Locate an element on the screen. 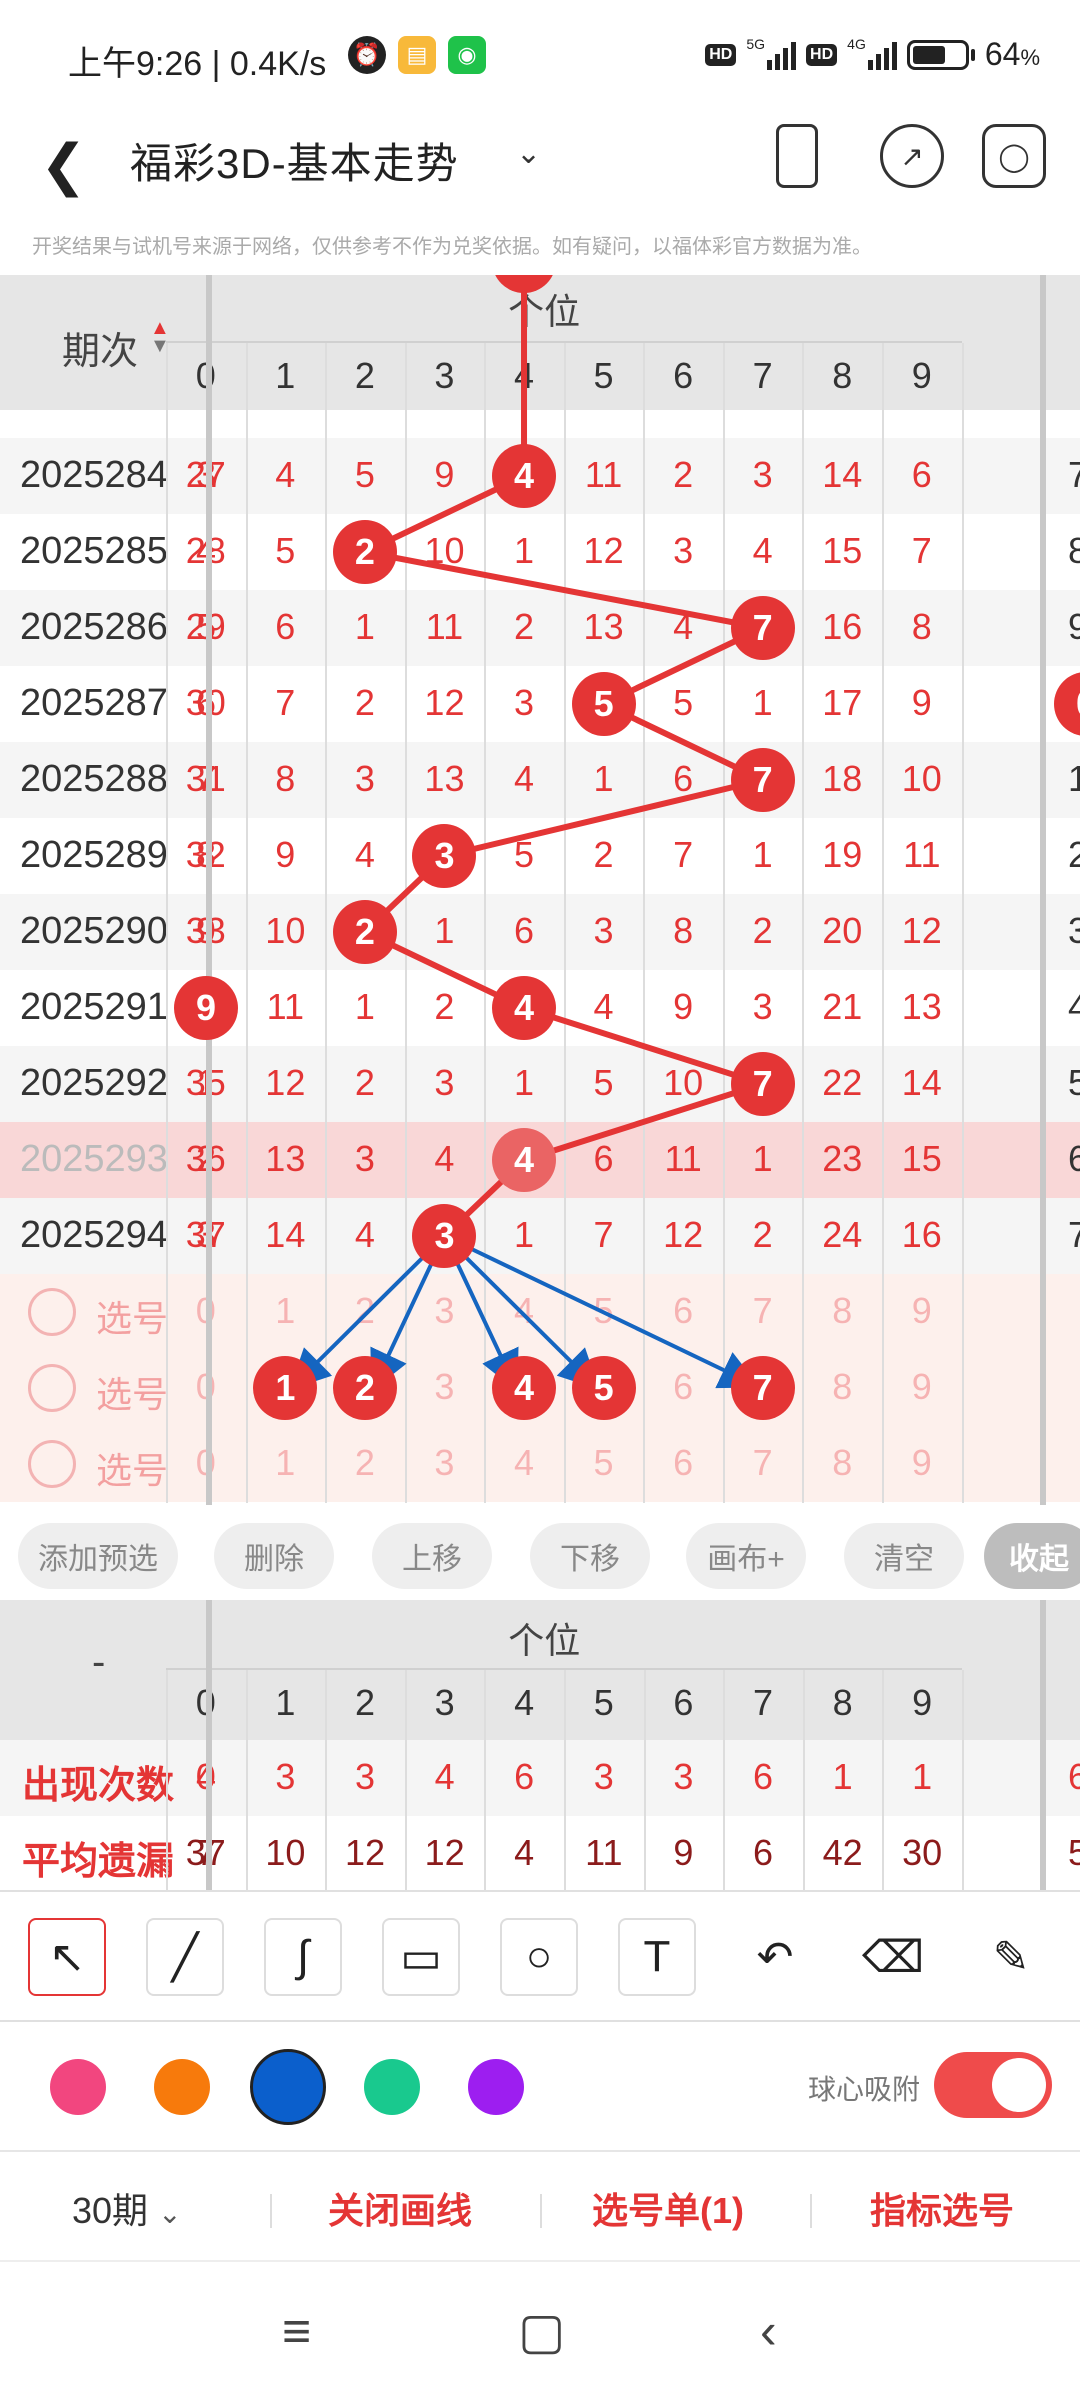 Image resolution: width=1080 pixels, height=2400 pixels. stats-value: 11 is located at coordinates (604, 1852).